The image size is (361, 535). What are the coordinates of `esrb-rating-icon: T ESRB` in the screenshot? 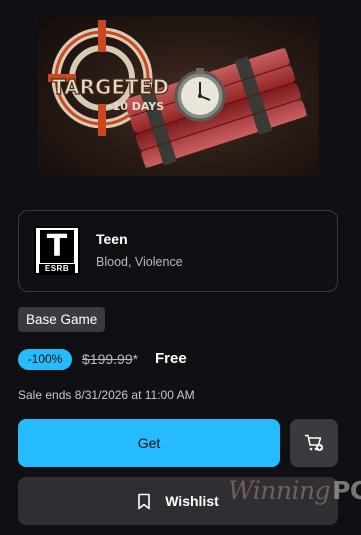 It's located at (57, 250).